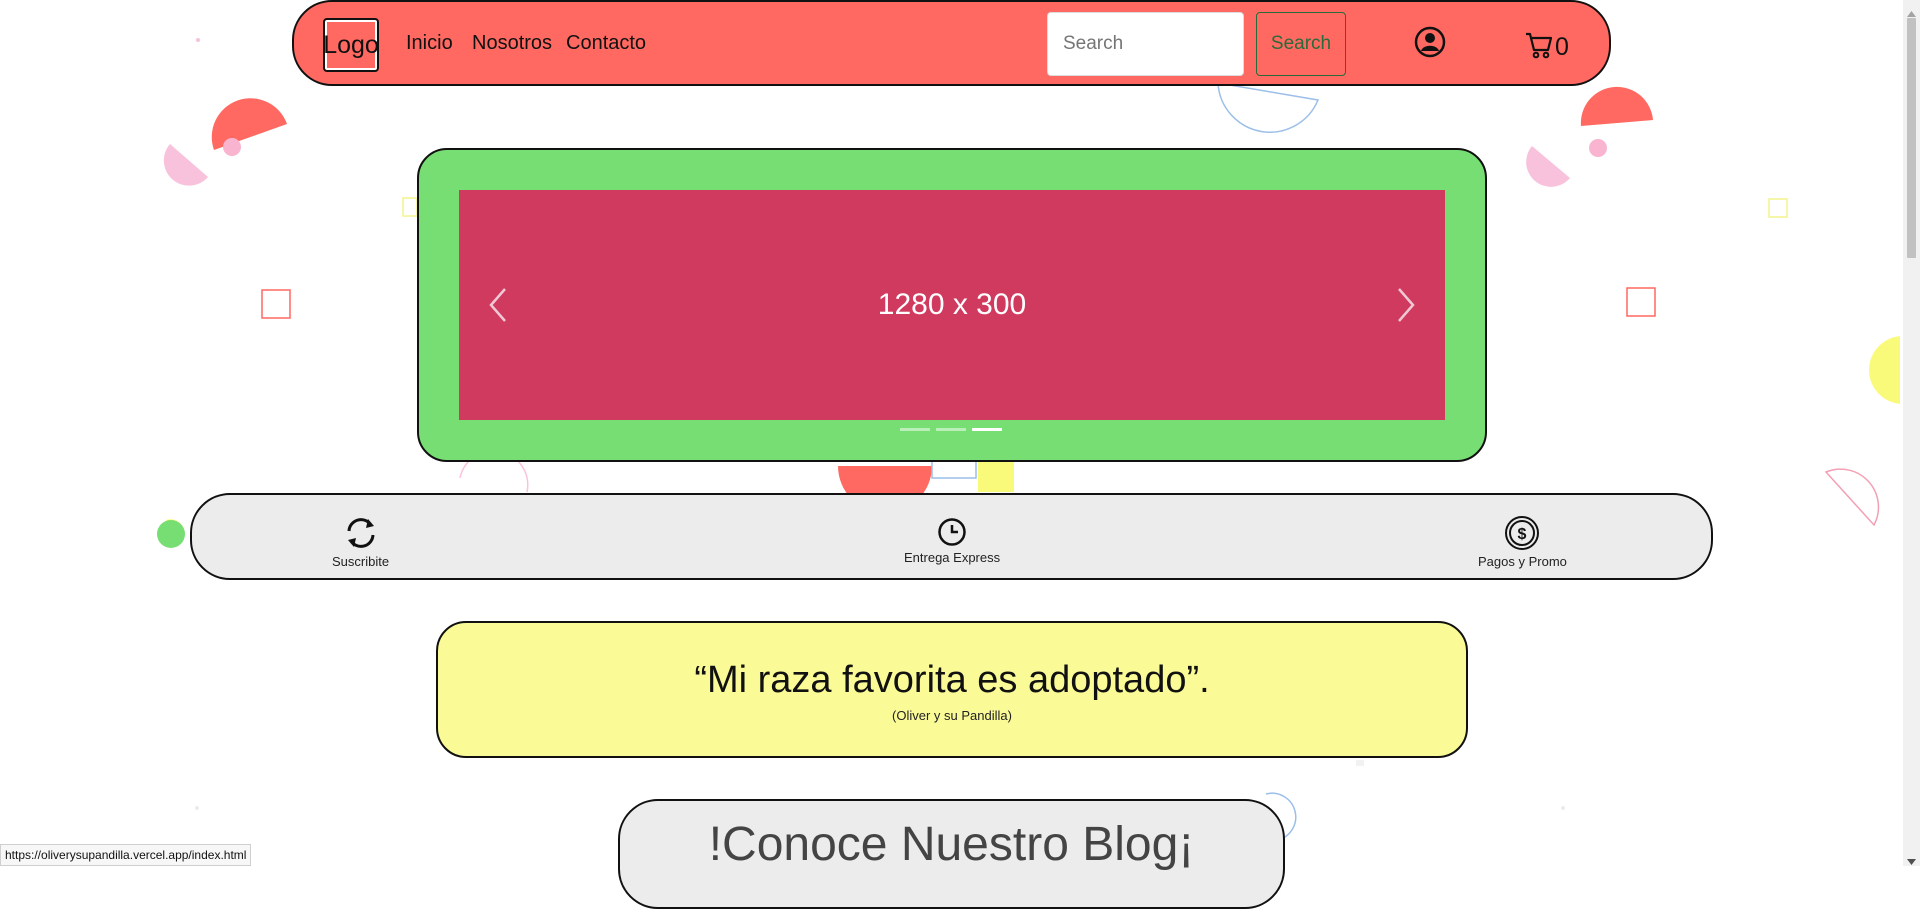 The image size is (1920, 909). I want to click on nav-link-nosotros: Nosotros, so click(512, 43).